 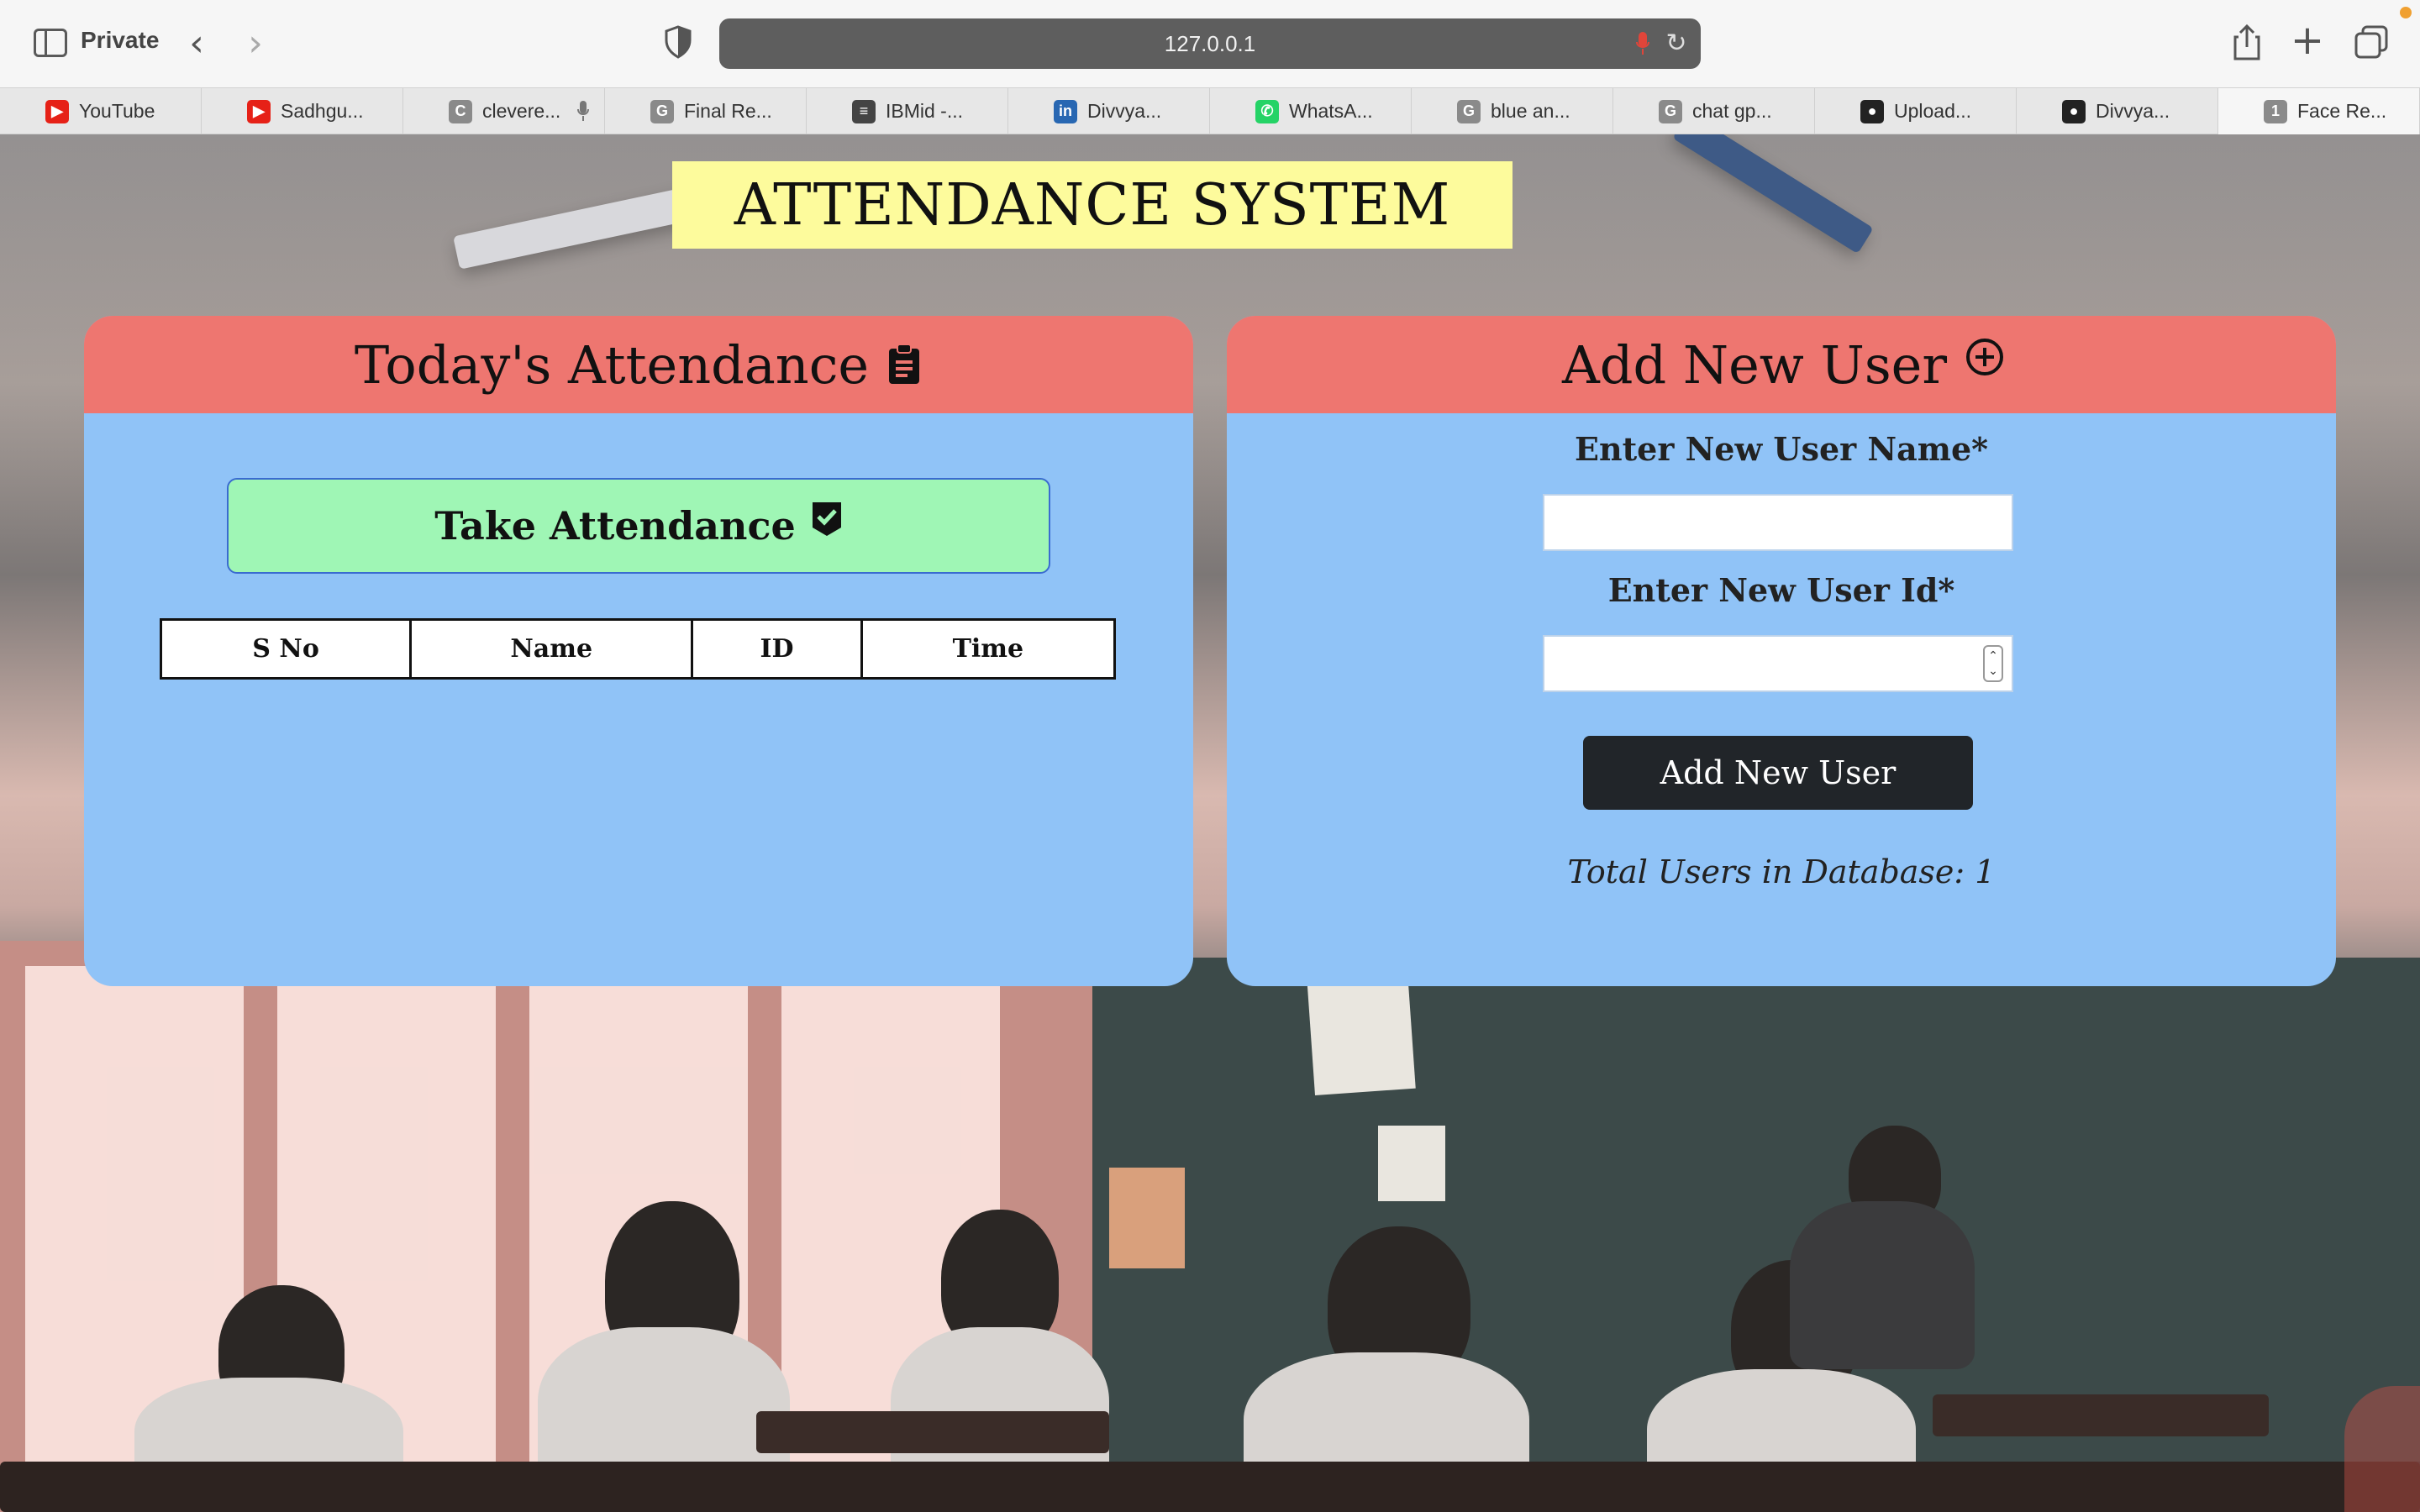 I want to click on take-attendance-label: Take Attendance, so click(x=615, y=526).